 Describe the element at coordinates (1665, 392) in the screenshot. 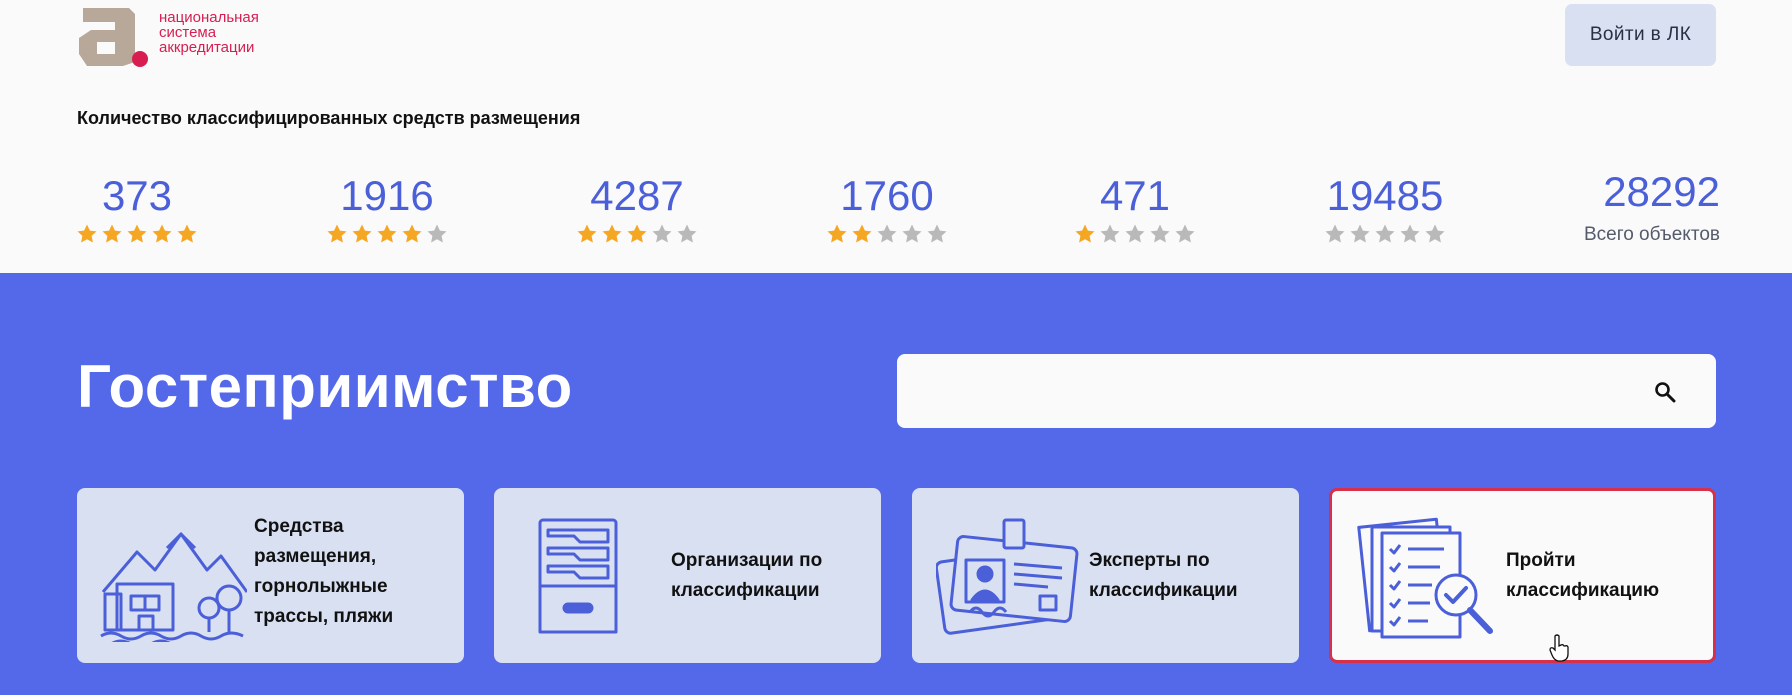

I see `search-icon` at that location.